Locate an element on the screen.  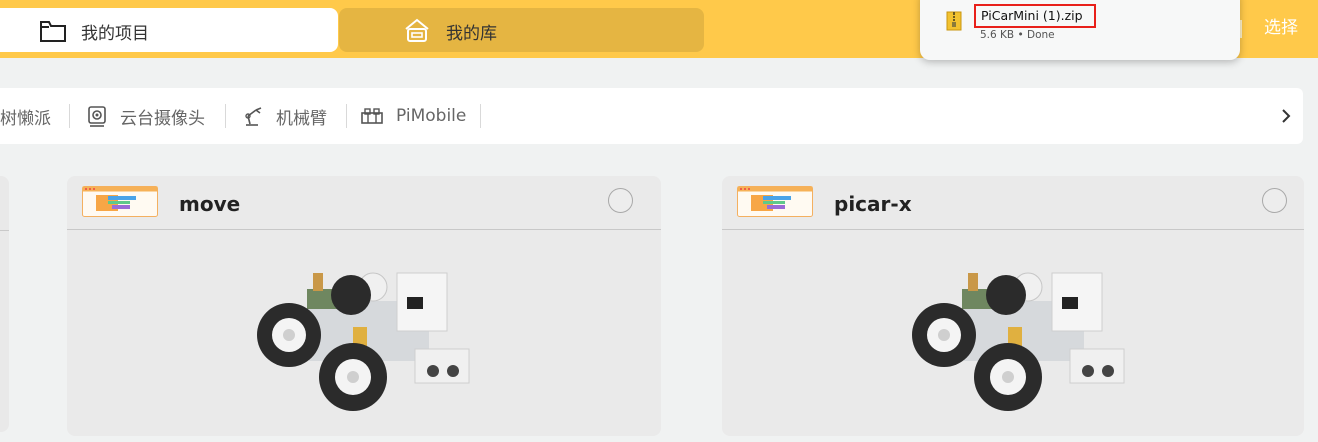
category-pimobile: PiMobile is located at coordinates (413, 116).